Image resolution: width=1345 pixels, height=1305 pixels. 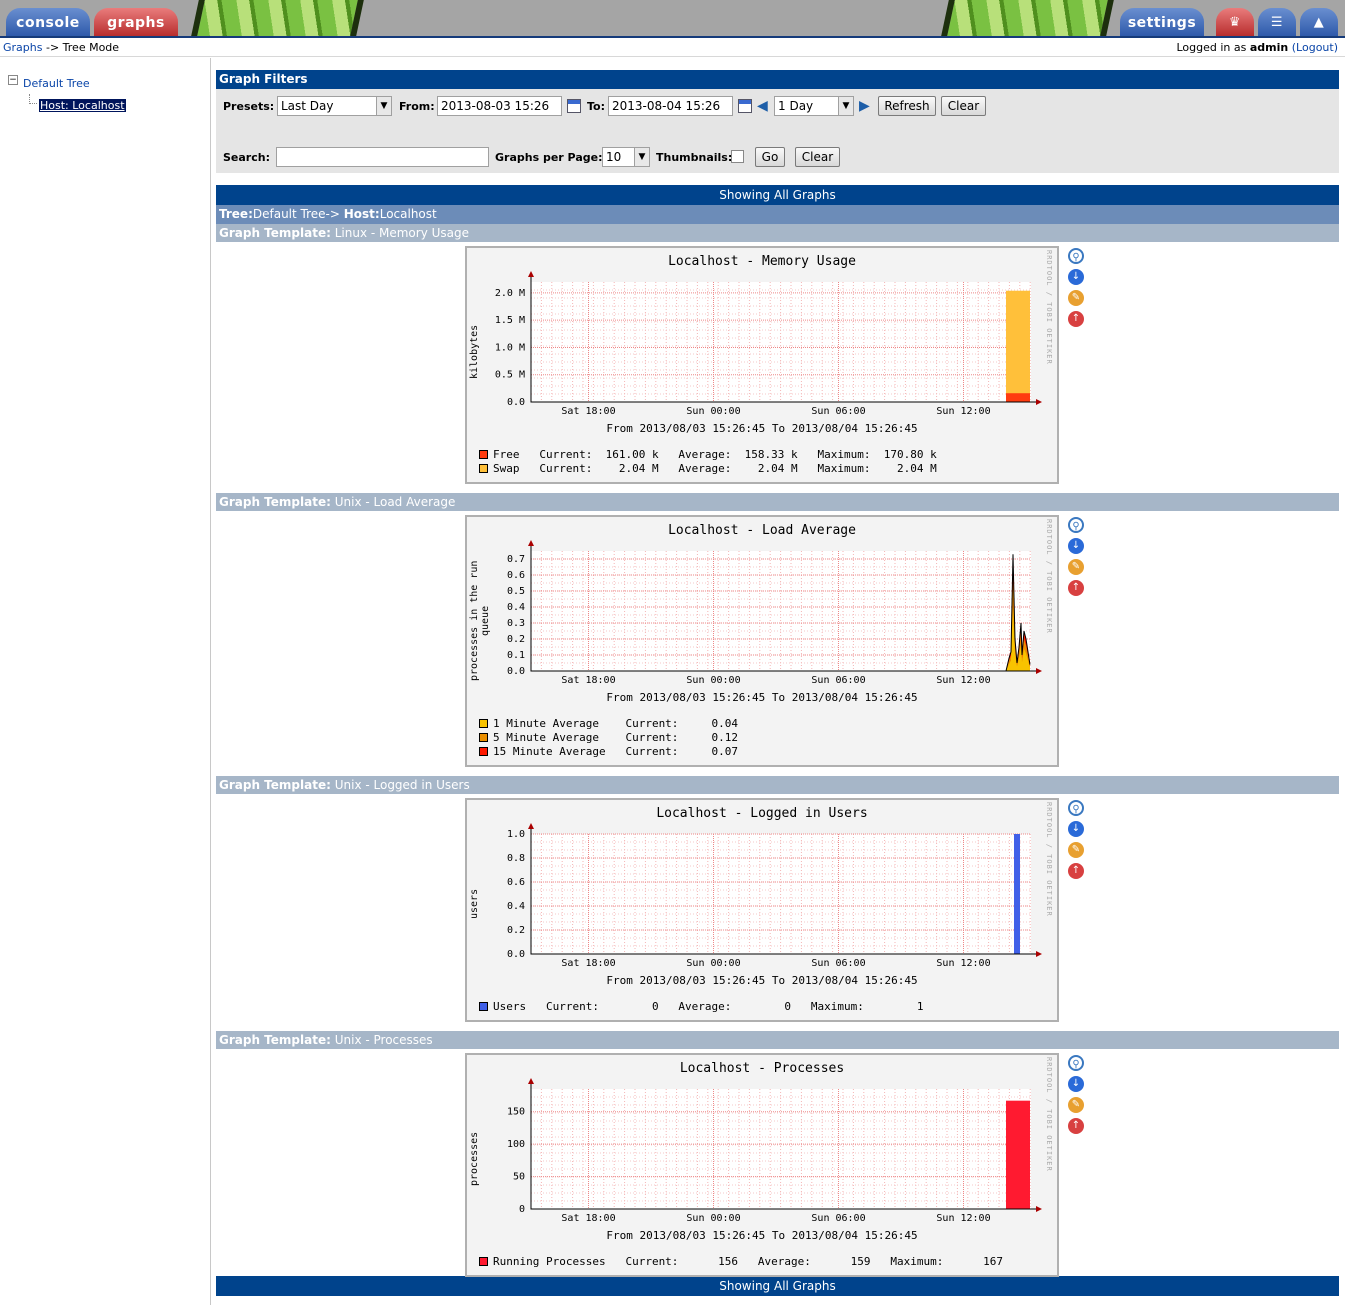 What do you see at coordinates (307, 106) in the screenshot?
I see `presets-value: Last Day` at bounding box center [307, 106].